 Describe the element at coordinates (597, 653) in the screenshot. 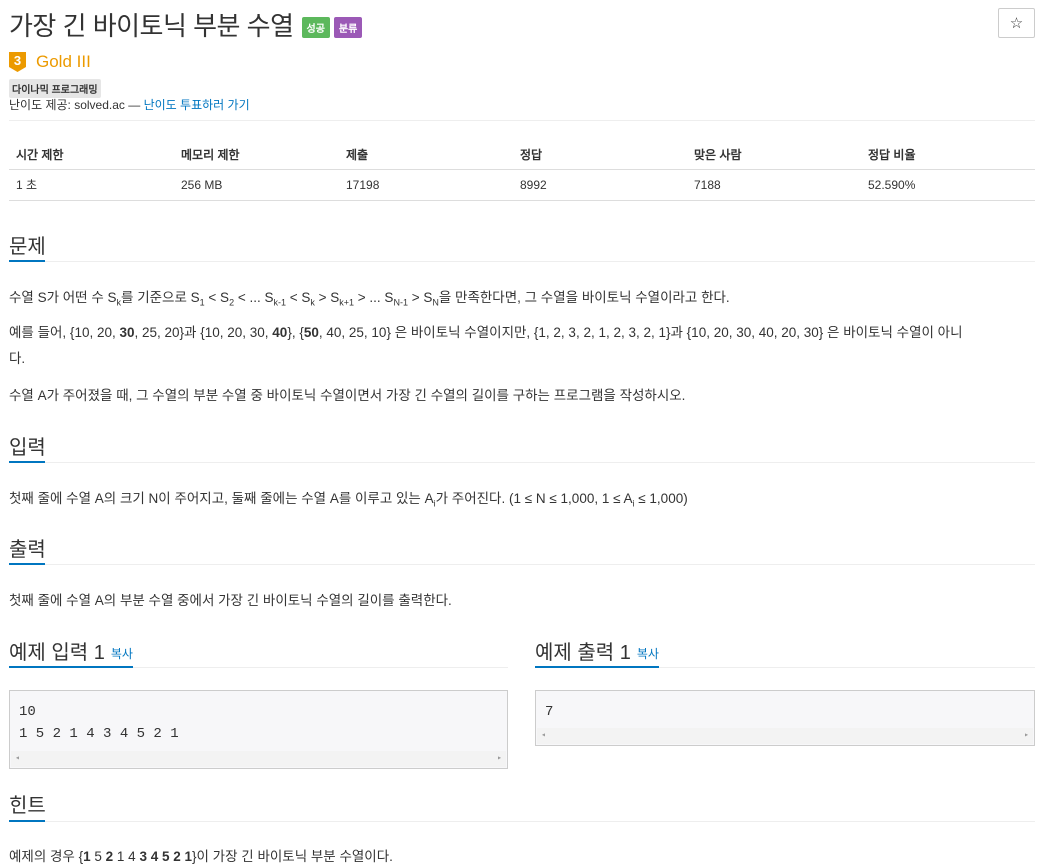

I see `sample-output-heading: 예제 출력 1 복사` at that location.